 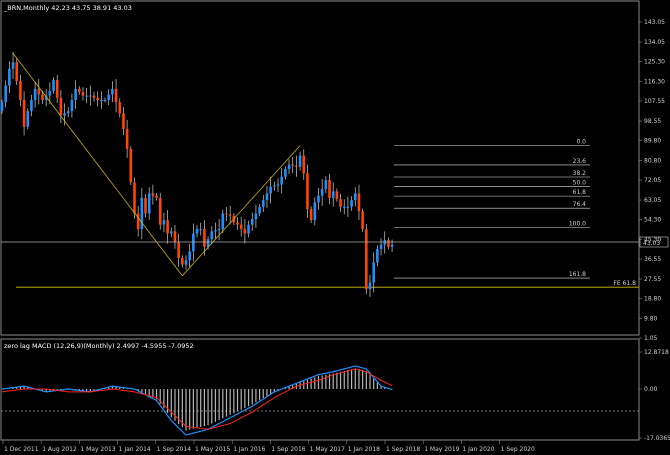 What do you see at coordinates (327, 449) in the screenshot?
I see `time-tick-label: 1 May 2017` at bounding box center [327, 449].